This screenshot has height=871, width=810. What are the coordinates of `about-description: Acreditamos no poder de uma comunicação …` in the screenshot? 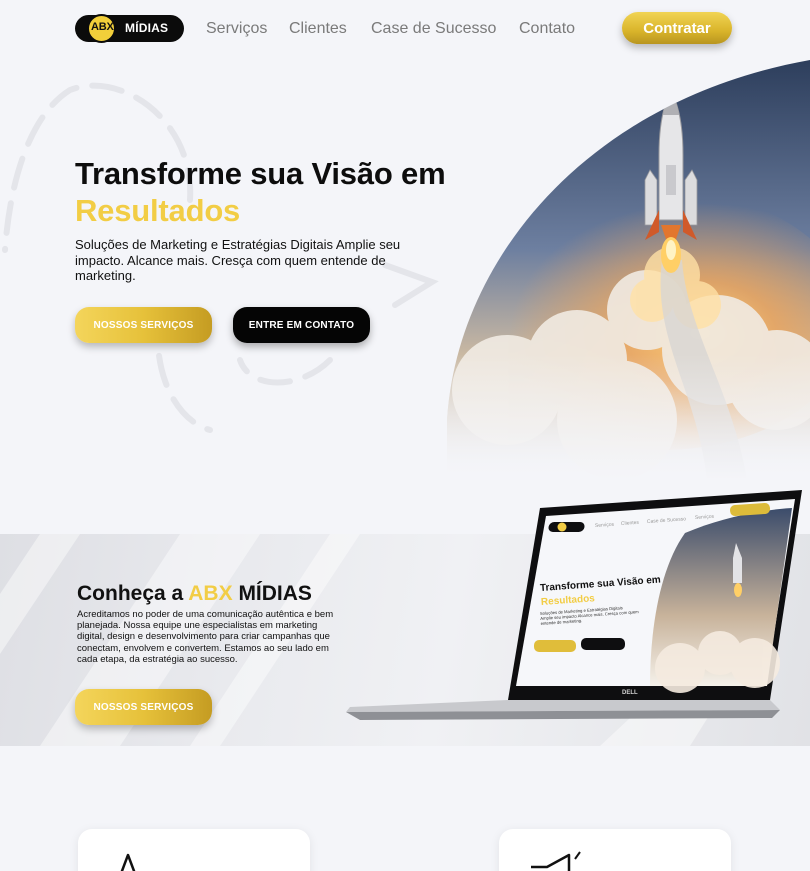 It's located at (205, 637).